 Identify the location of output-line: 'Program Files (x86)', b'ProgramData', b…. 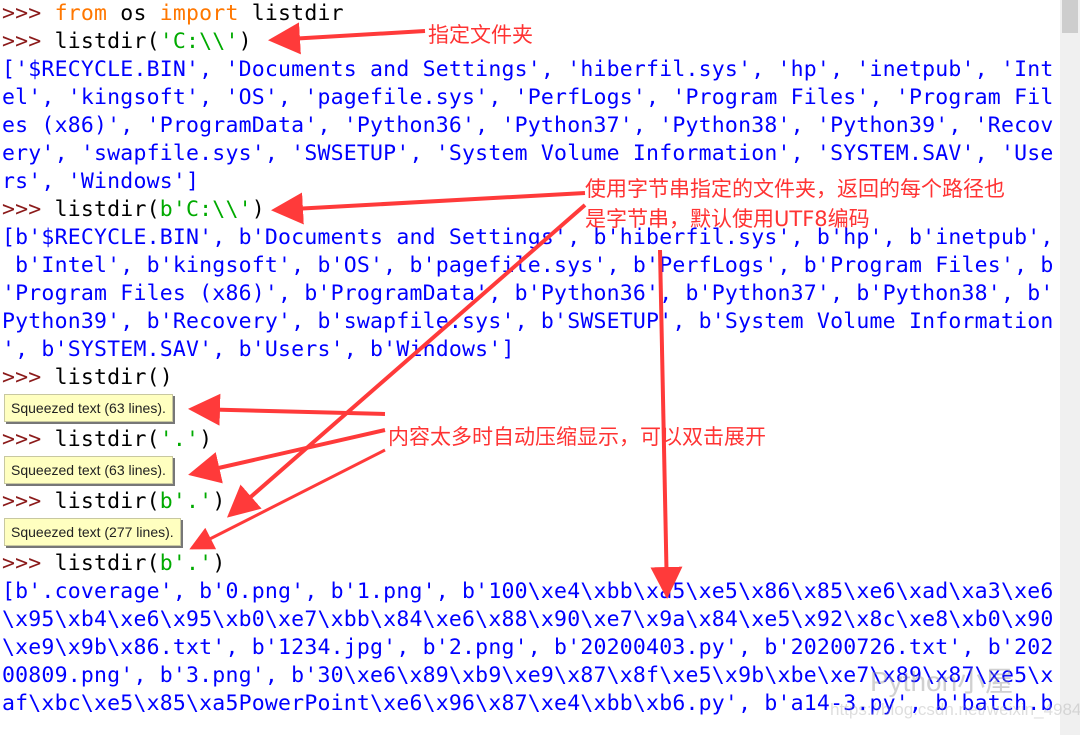
(528, 293).